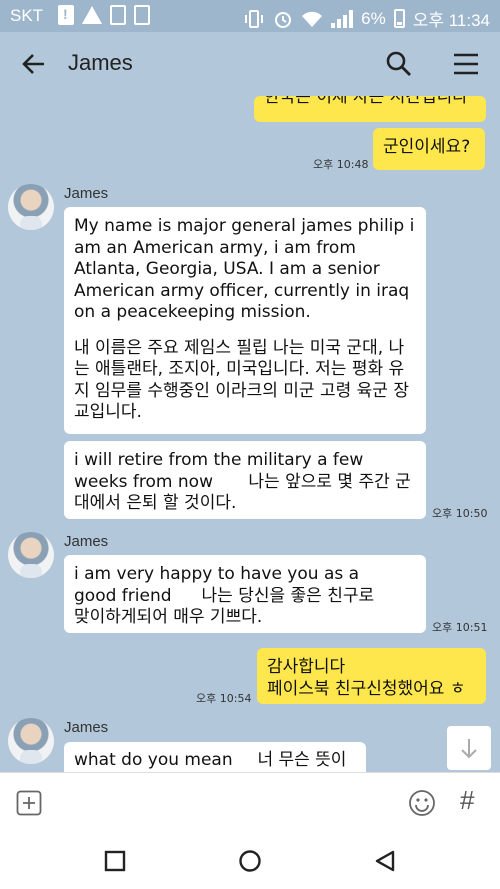 The height and width of the screenshot is (889, 500). I want to click on message-text: what do you mean, so click(153, 760).